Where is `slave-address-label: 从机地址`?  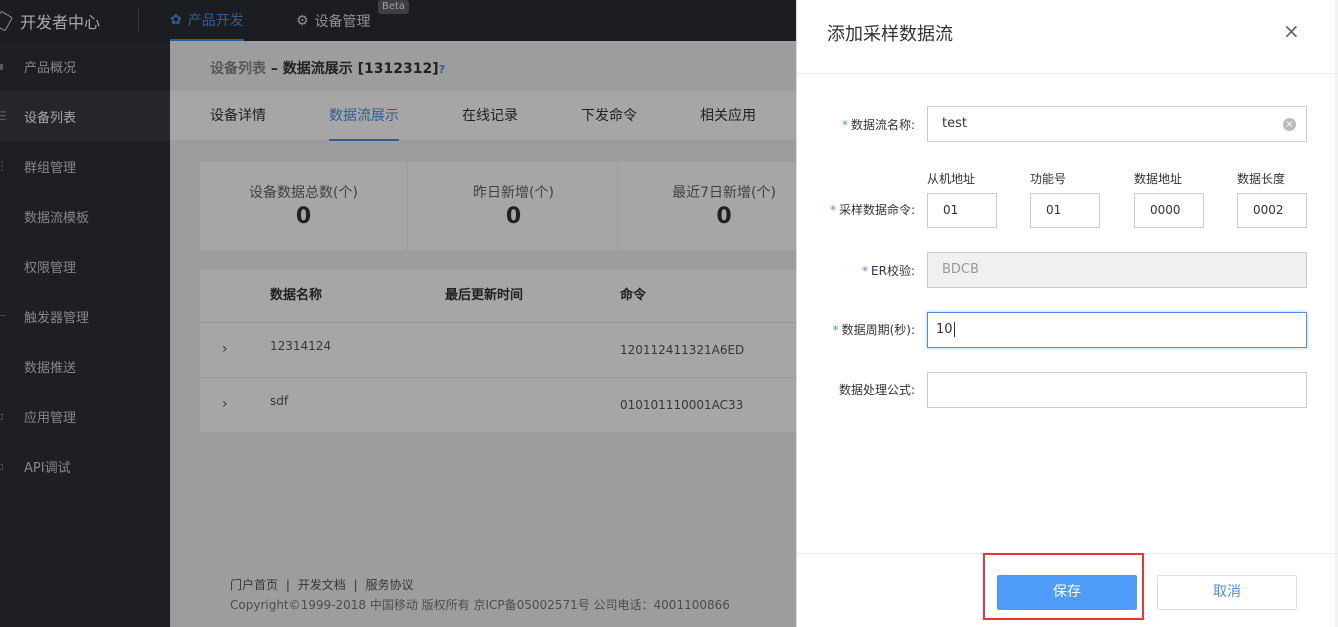 slave-address-label: 从机地址 is located at coordinates (951, 179).